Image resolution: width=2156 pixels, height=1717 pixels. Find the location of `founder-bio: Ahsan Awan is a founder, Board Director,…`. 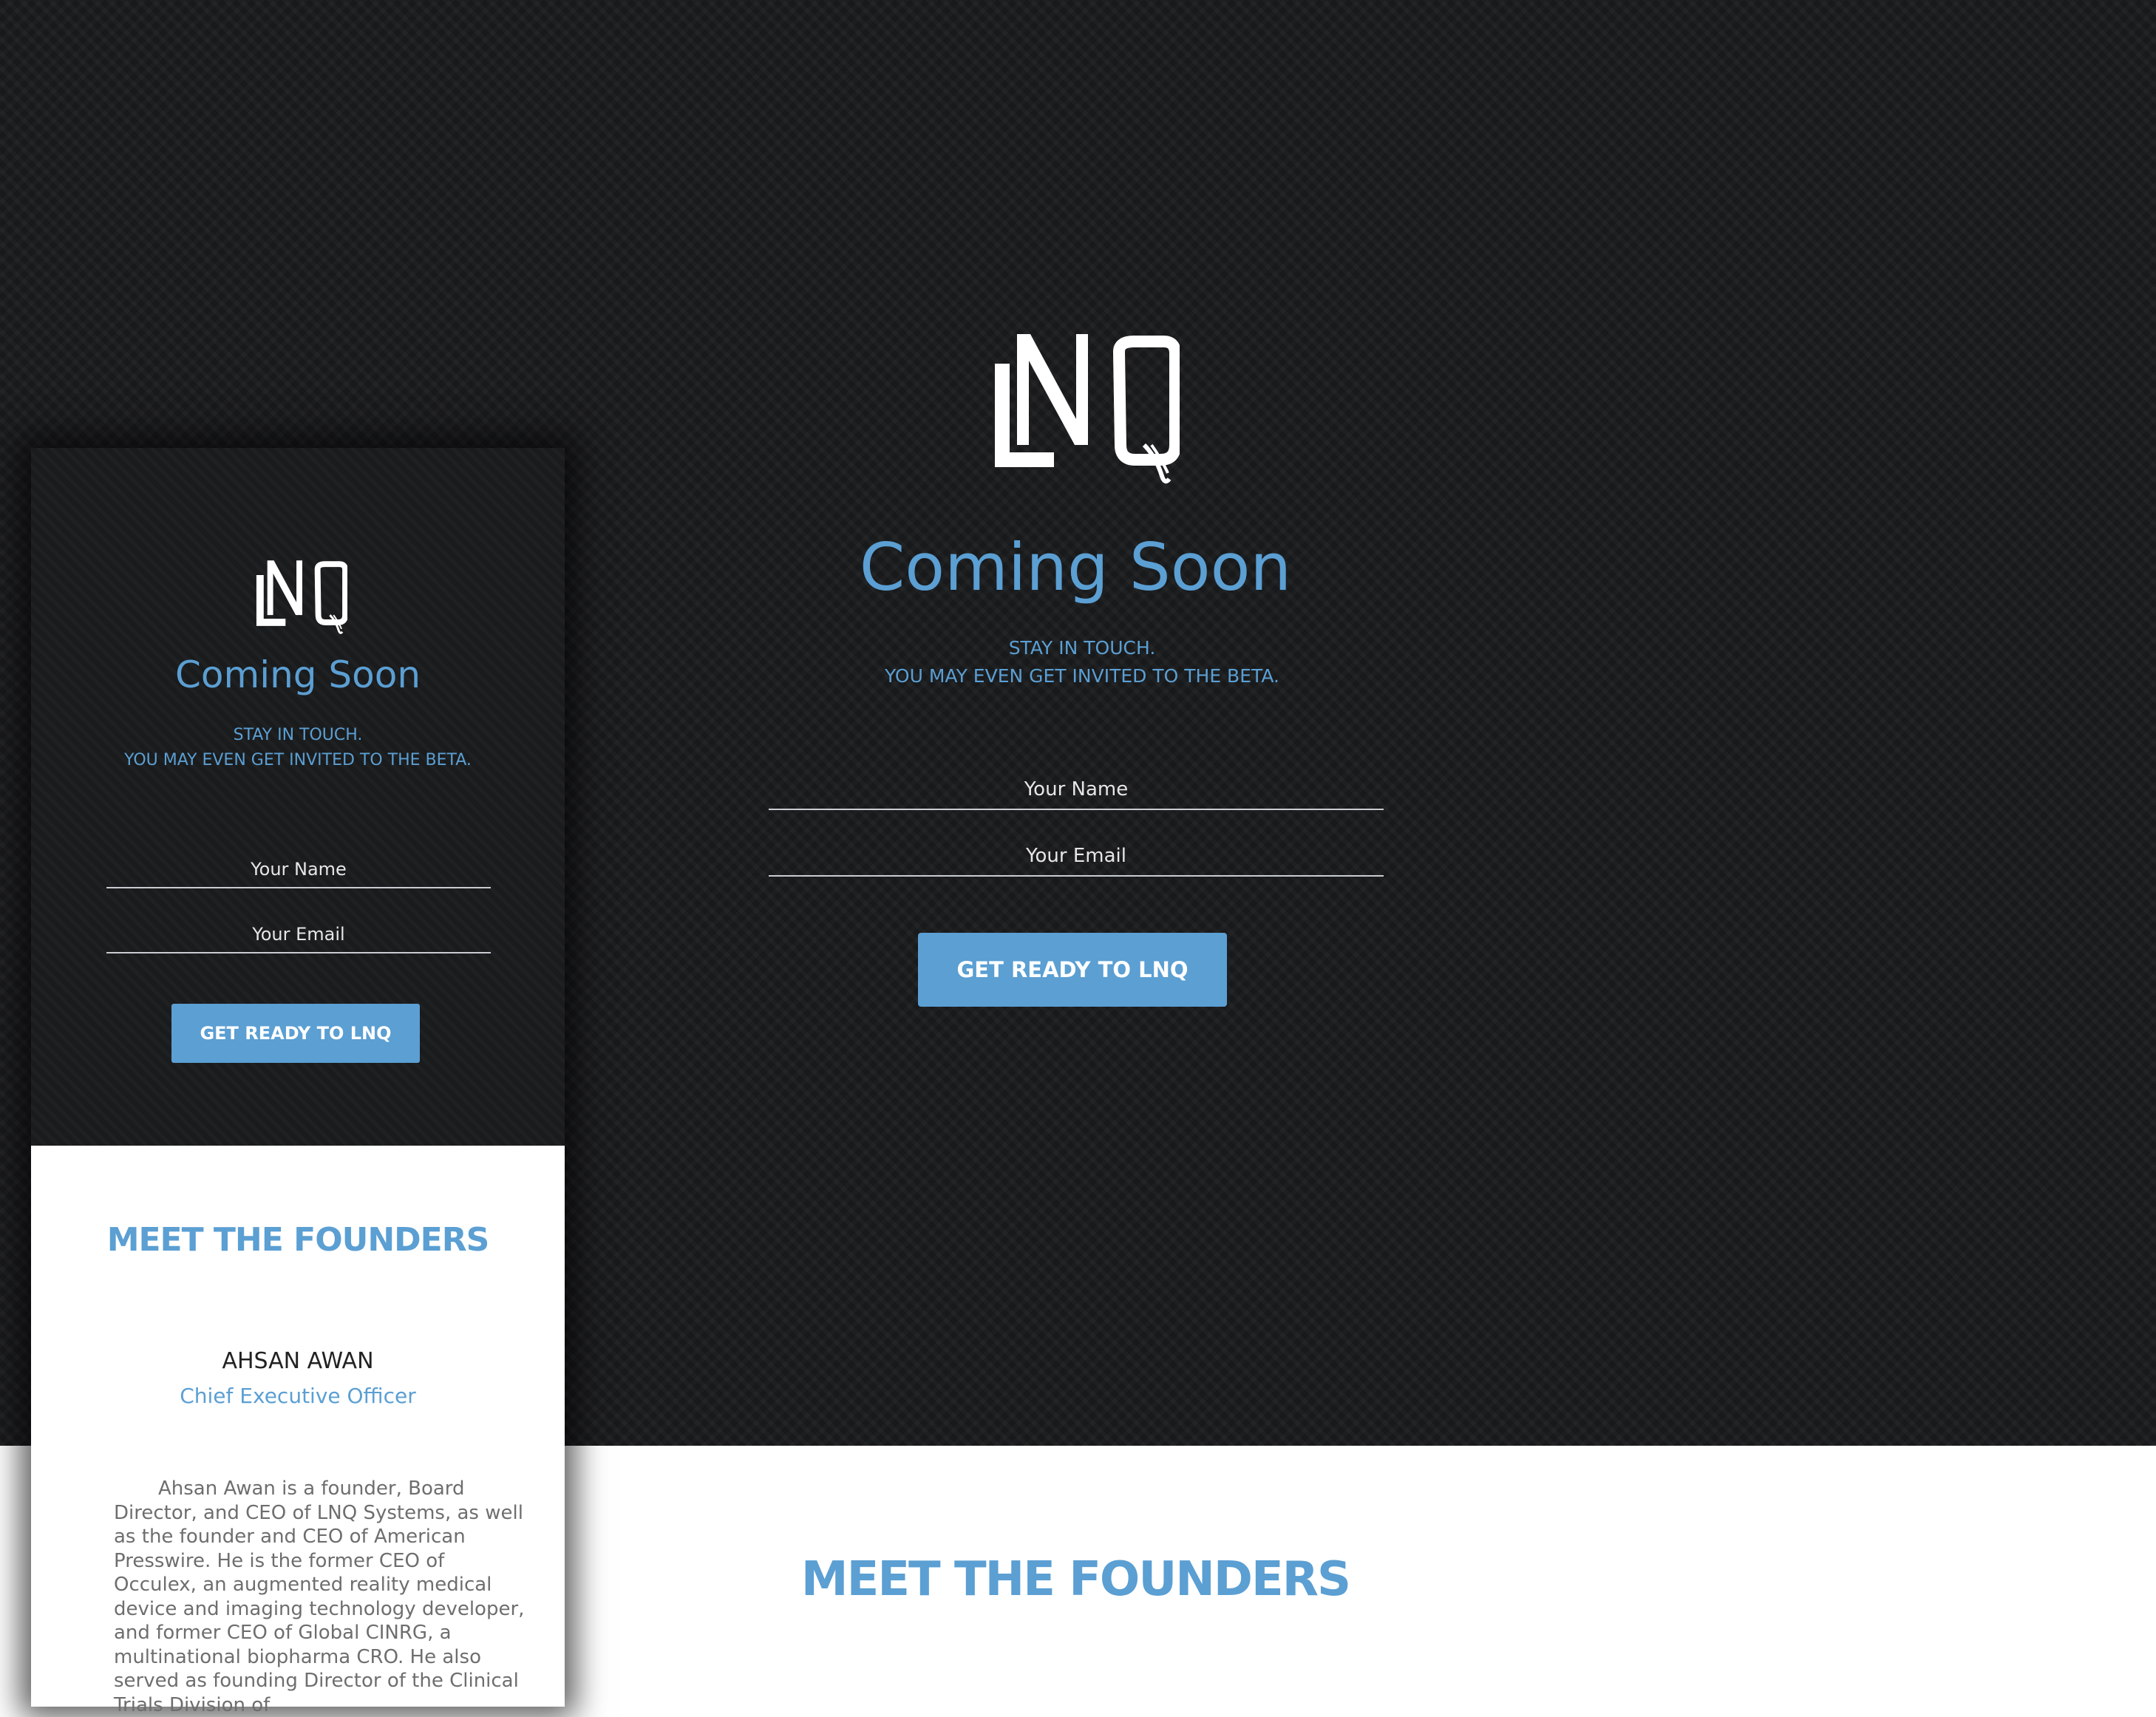

founder-bio: Ahsan Awan is a founder, Board Director,… is located at coordinates (319, 1597).